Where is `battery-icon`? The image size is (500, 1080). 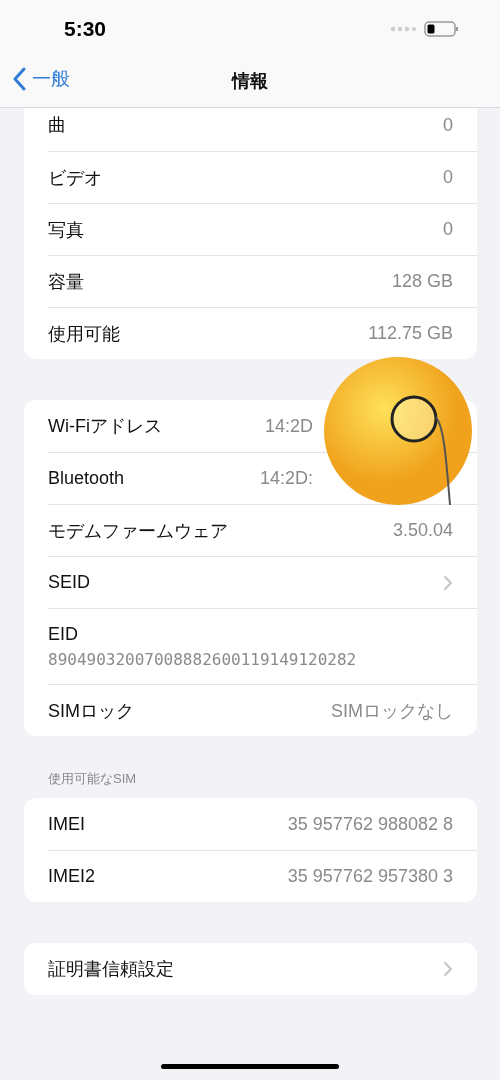
battery-icon is located at coordinates (442, 29).